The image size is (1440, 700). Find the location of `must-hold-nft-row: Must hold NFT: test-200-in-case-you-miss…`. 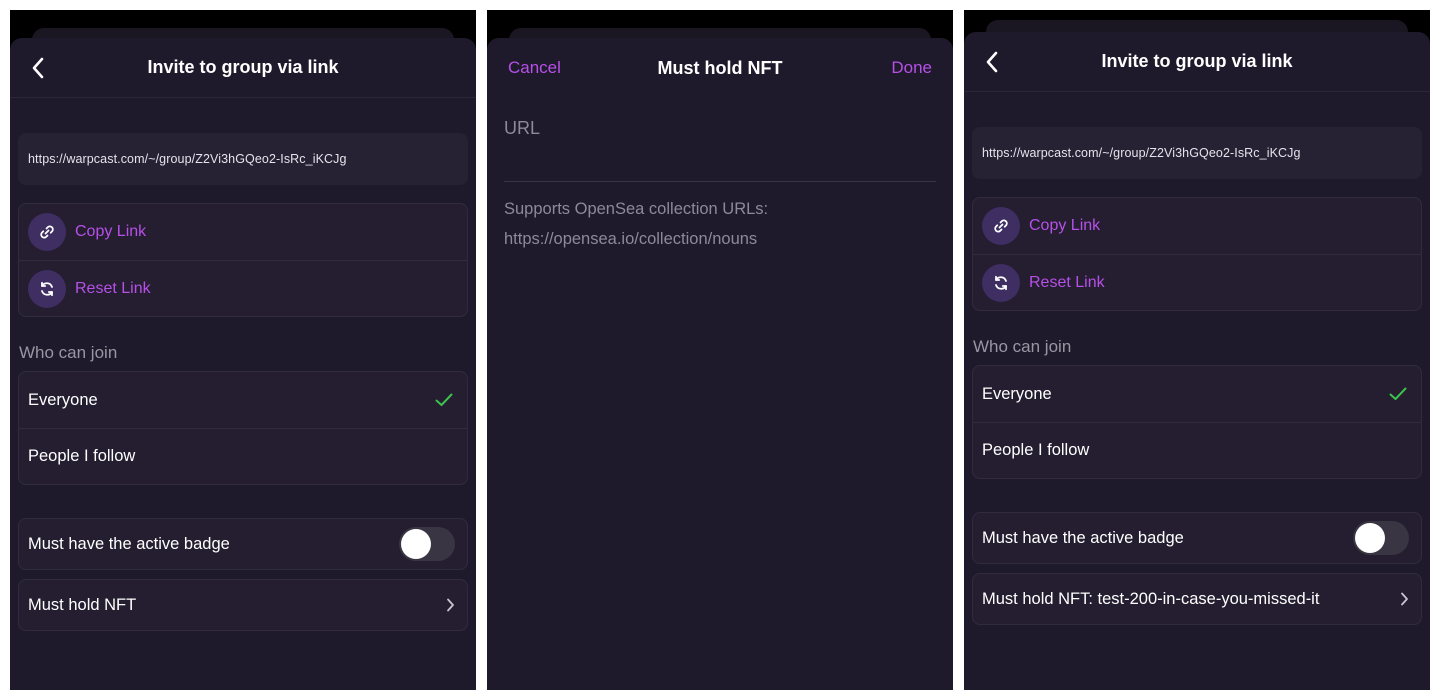

must-hold-nft-row: Must hold NFT: test-200-in-case-you-miss… is located at coordinates (1197, 599).